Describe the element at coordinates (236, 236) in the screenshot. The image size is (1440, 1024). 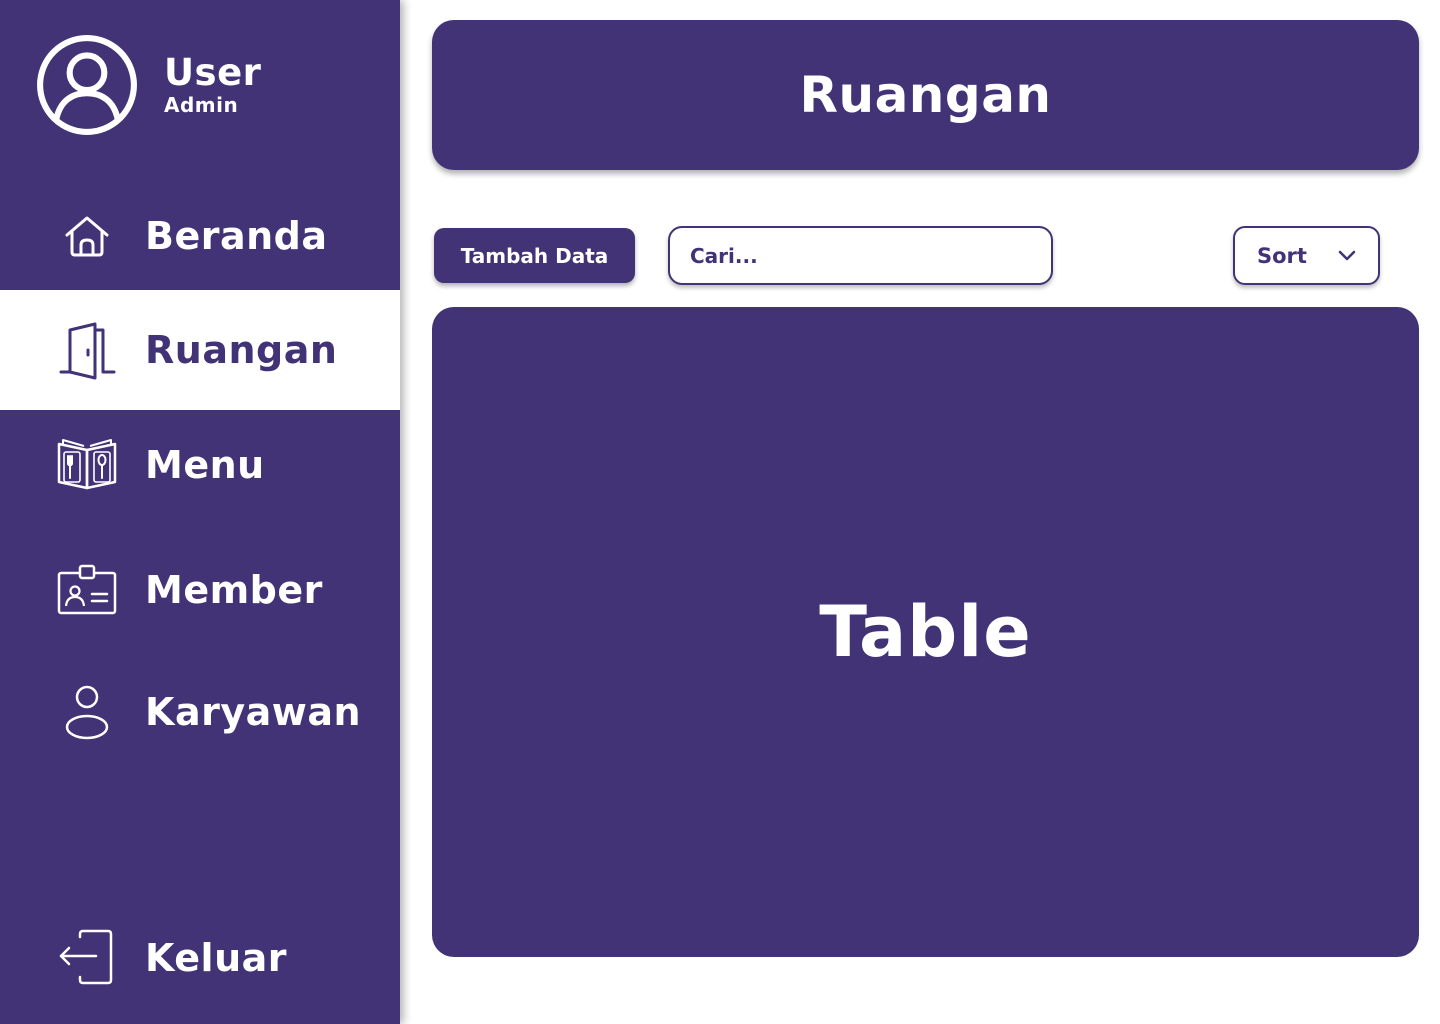
I see `sidebar-item-label: Beranda` at that location.